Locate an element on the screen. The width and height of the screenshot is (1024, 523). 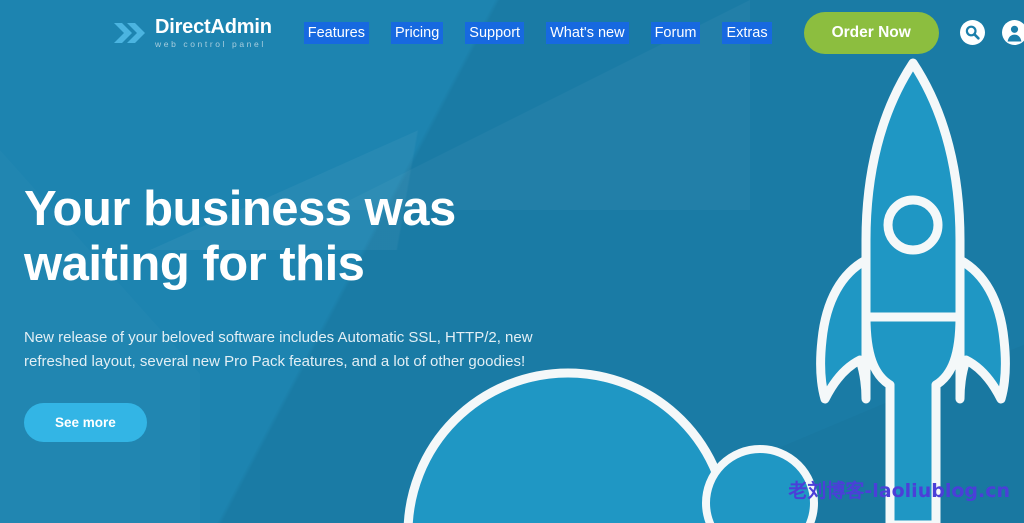
page-title: Your business was waiting for this is located at coordinates (240, 236).